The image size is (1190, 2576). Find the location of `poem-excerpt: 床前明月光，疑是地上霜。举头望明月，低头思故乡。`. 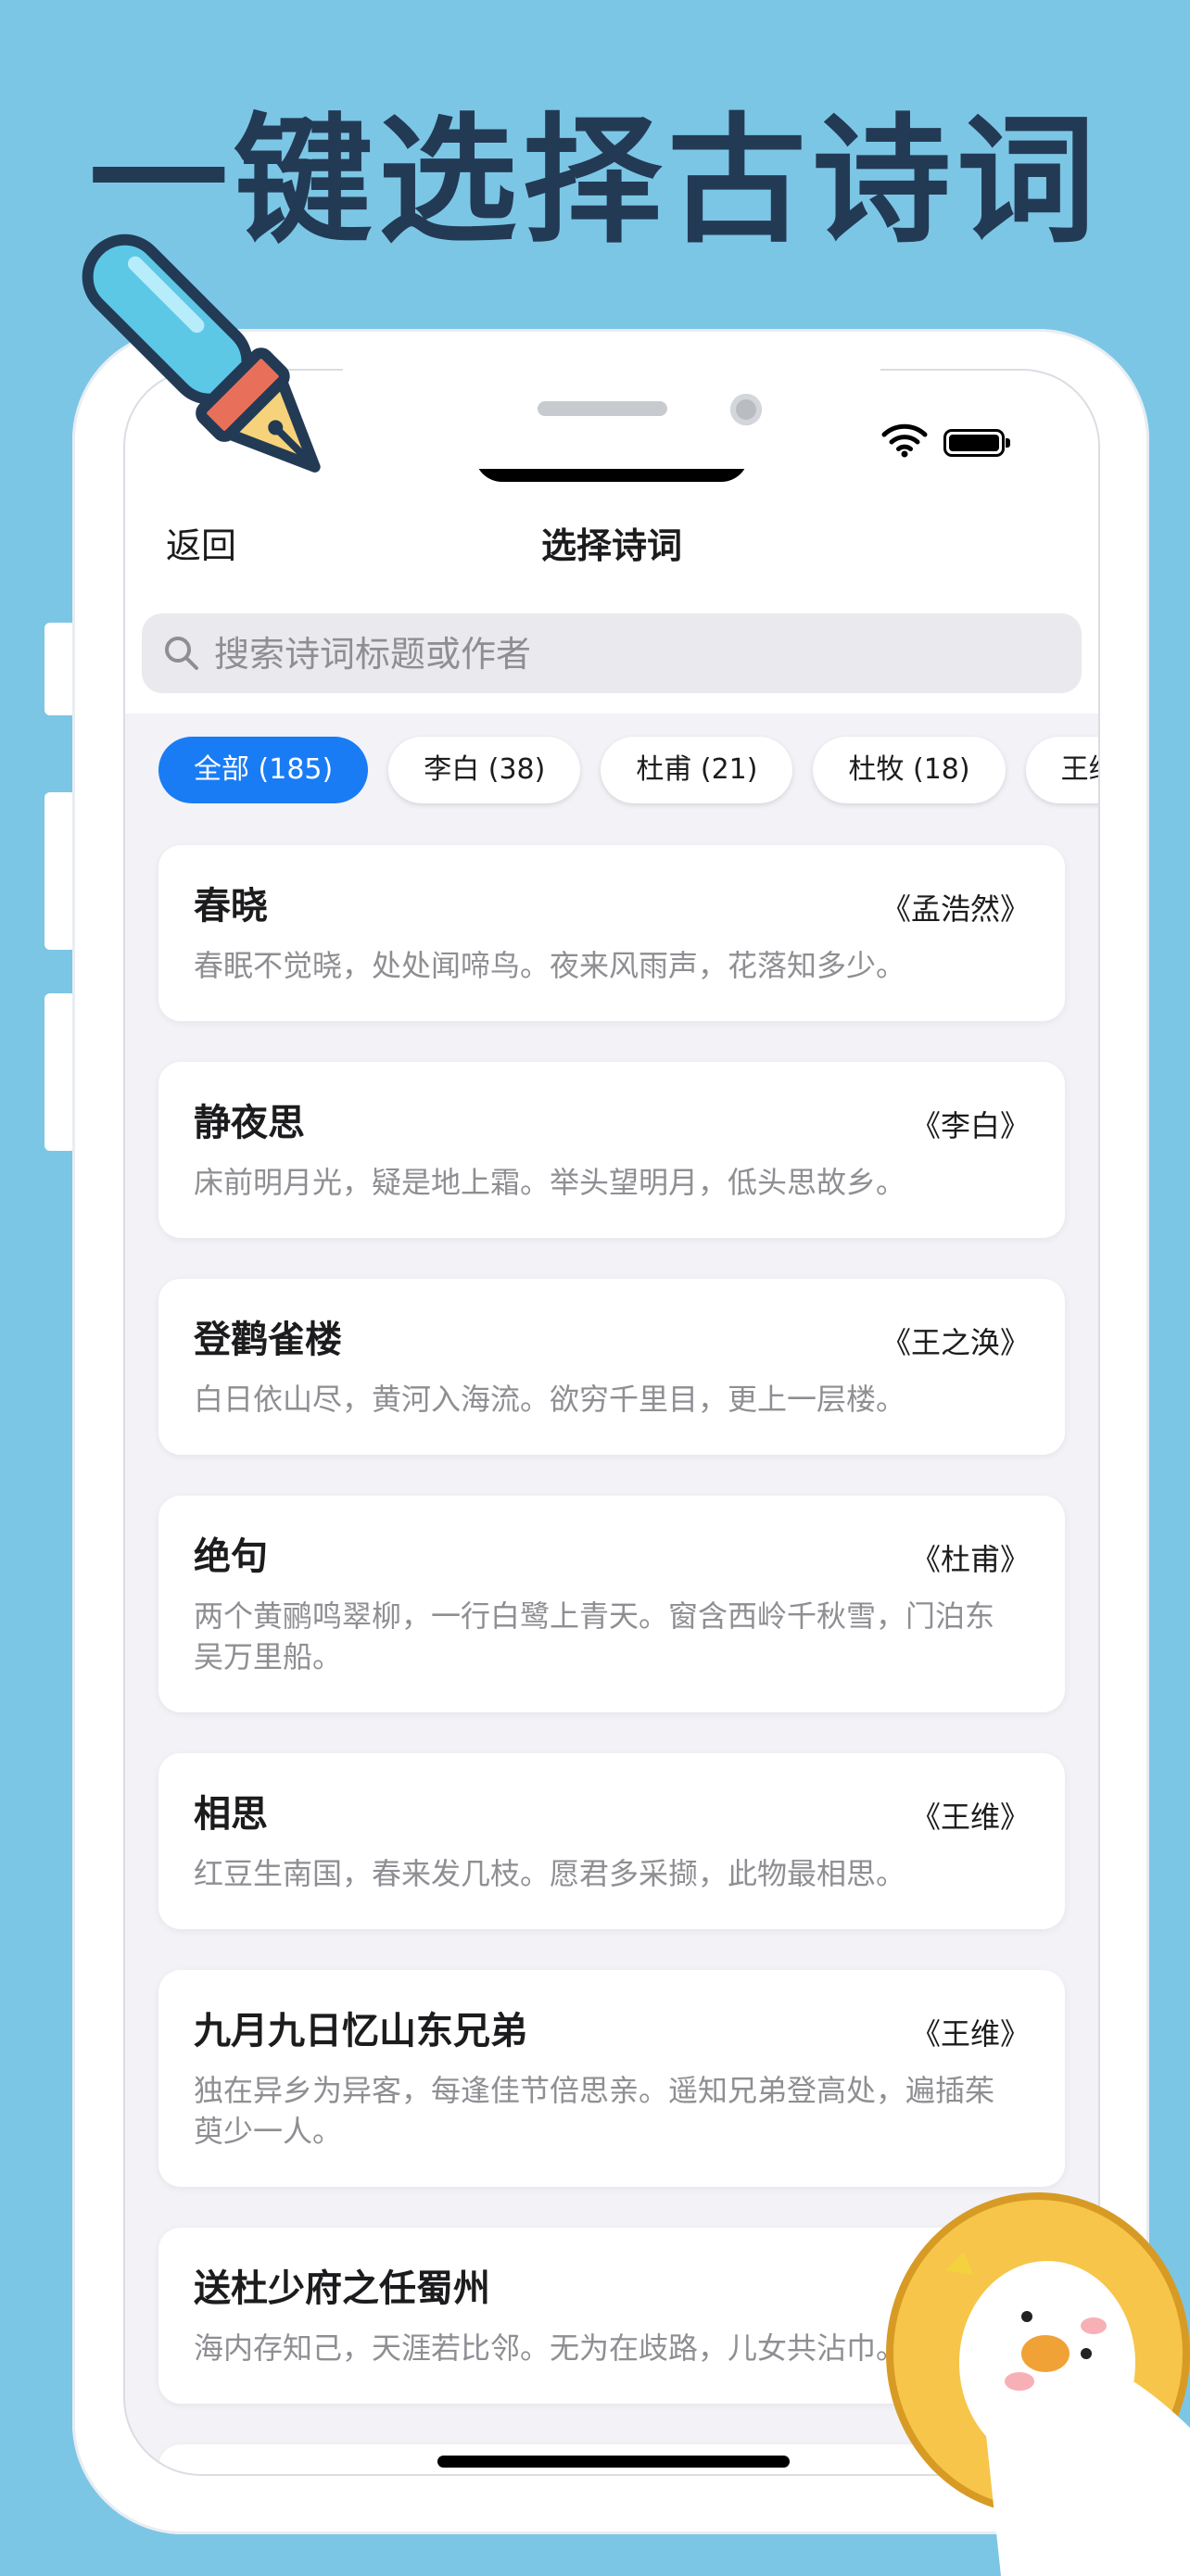

poem-excerpt: 床前明月光，疑是地上霜。举头望明月，低头思故乡。 is located at coordinates (550, 1183).